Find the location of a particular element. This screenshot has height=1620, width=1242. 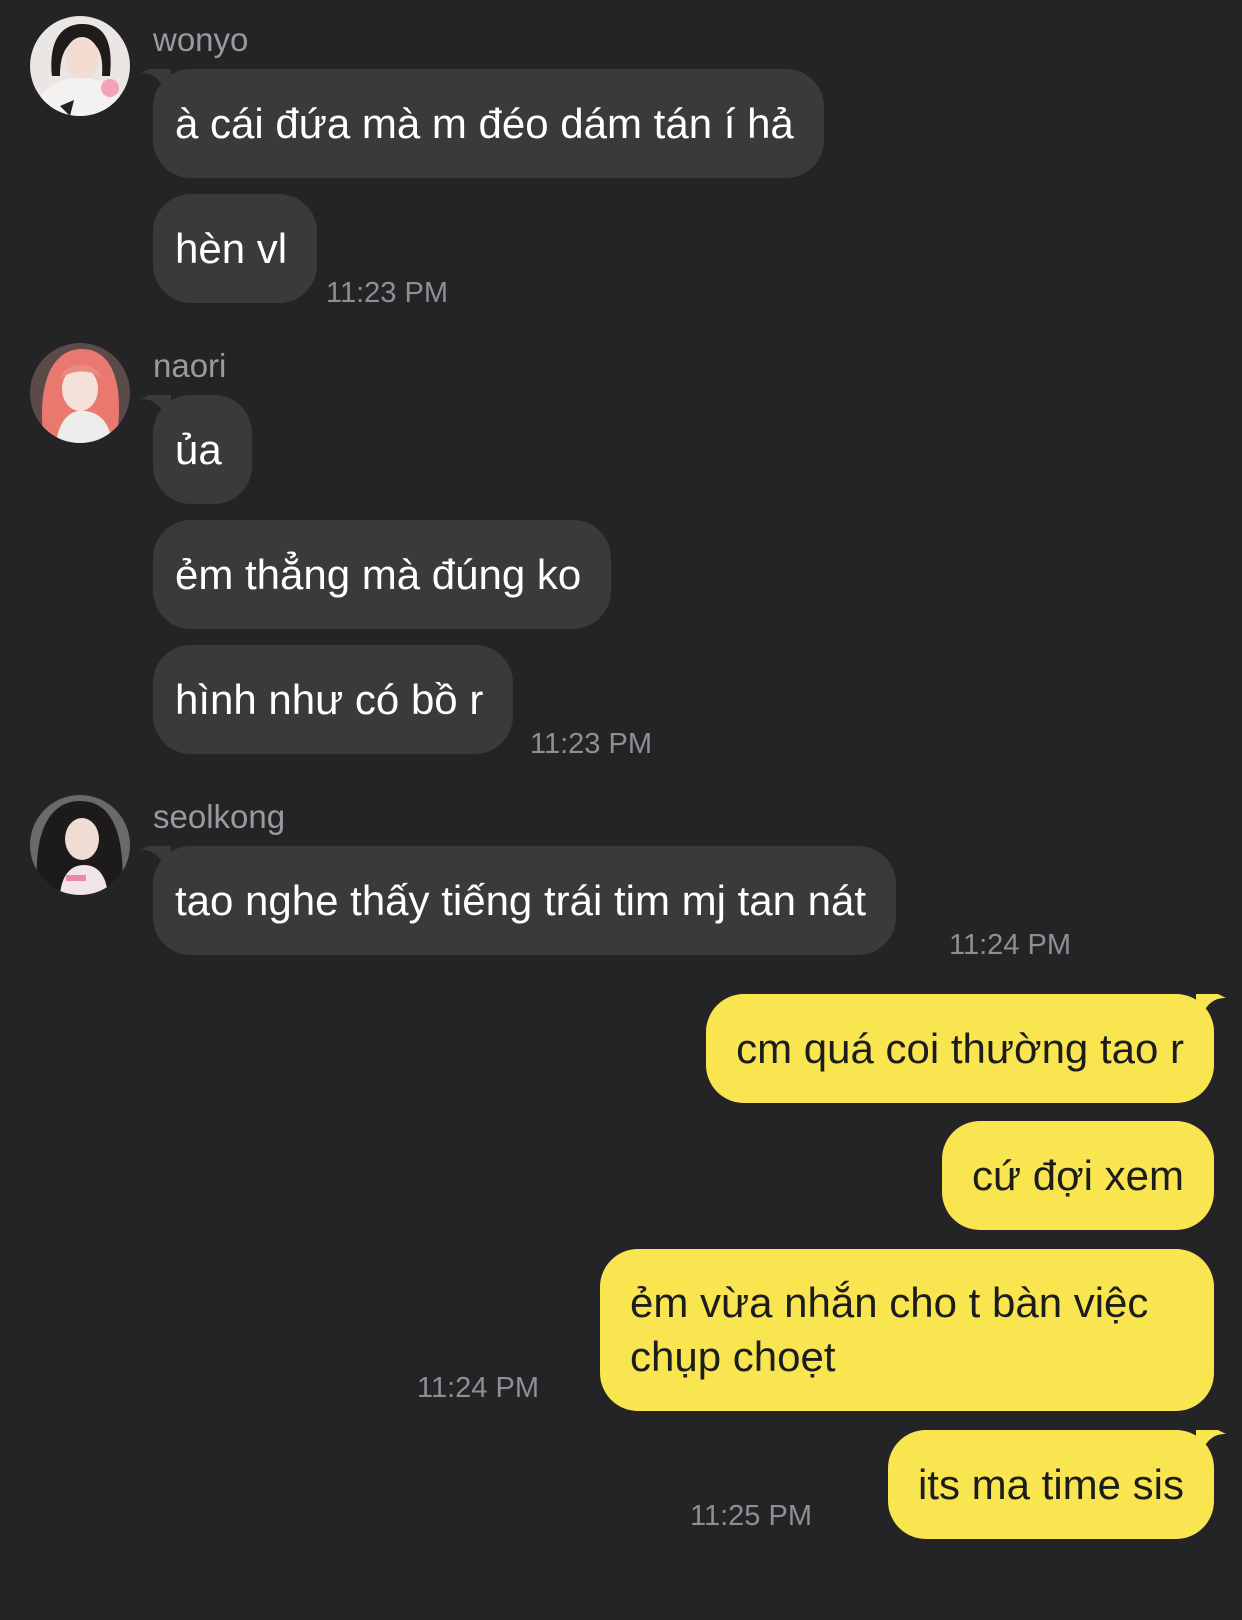

message-text: cứ đợi xem is located at coordinates (1077, 1175).